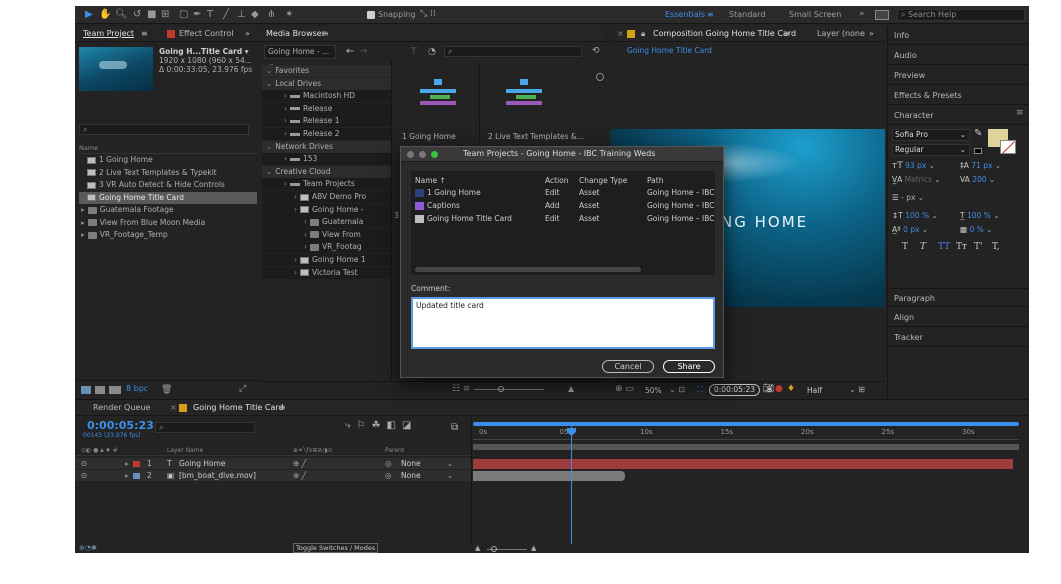  What do you see at coordinates (549, 476) in the screenshot?
I see `layer-2-bar` at bounding box center [549, 476].